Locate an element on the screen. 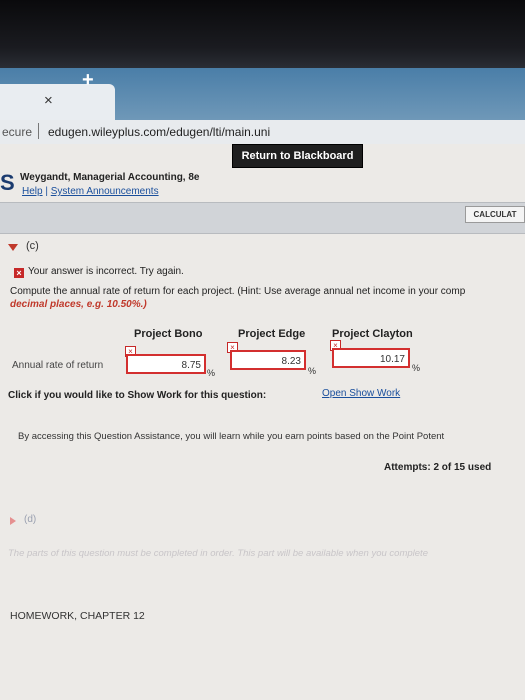  answer-status: Your answer is incorrect. Try again. is located at coordinates (106, 271).